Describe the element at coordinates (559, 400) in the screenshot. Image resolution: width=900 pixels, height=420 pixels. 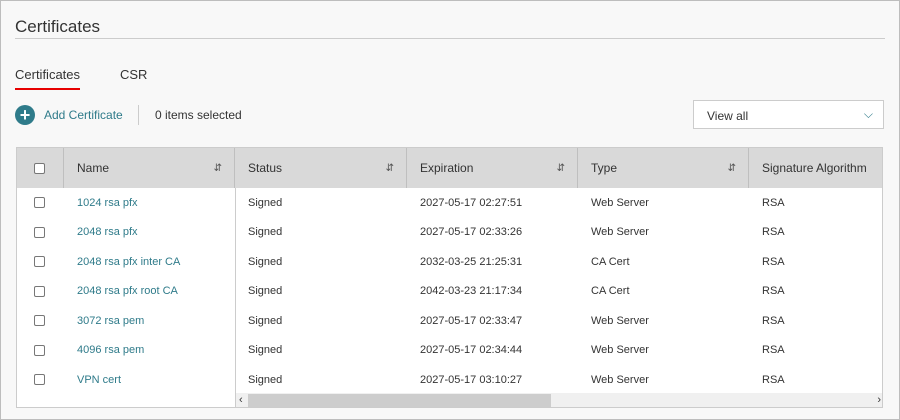
I see `horizontal-scrollbar: ‹ ›` at that location.